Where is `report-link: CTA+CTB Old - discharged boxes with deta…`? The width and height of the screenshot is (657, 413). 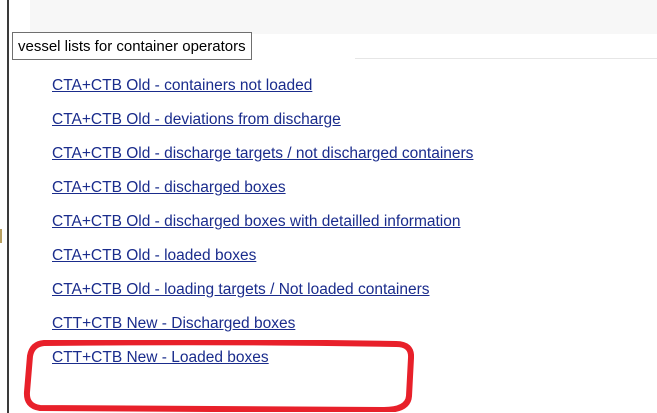
report-link: CTA+CTB Old - discharged boxes with deta… is located at coordinates (256, 221).